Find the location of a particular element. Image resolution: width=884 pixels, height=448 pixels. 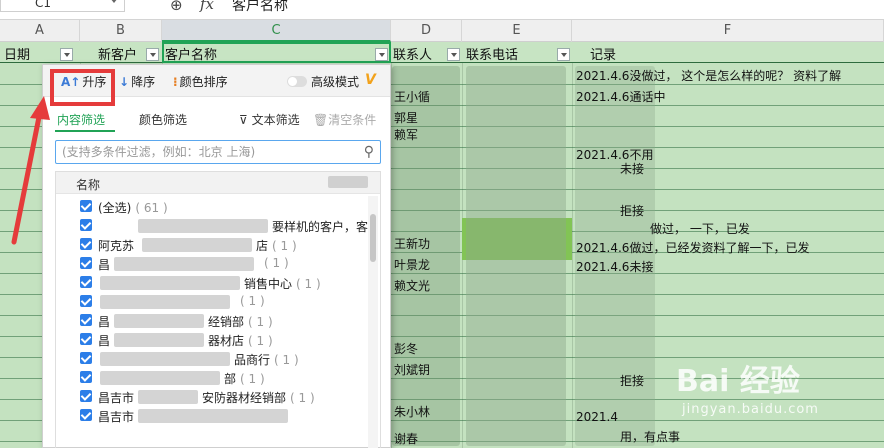

arrow-head is located at coordinates (40, 108).